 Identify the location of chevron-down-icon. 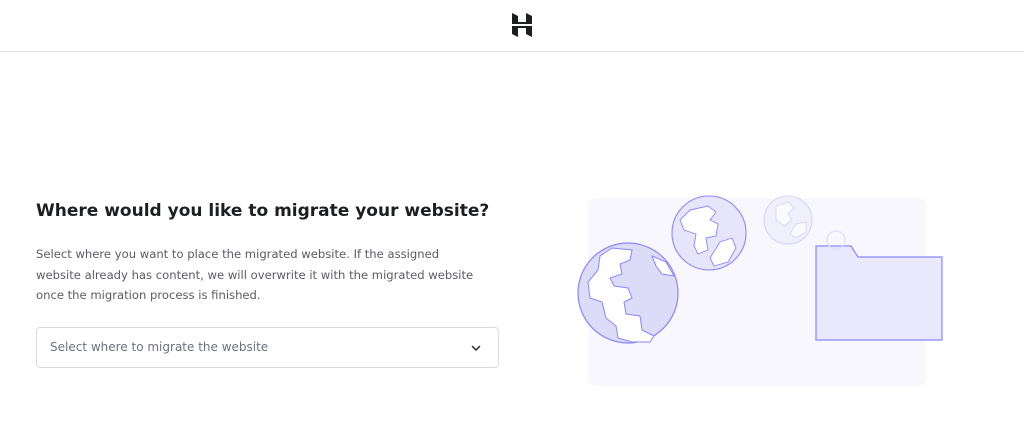
(476, 348).